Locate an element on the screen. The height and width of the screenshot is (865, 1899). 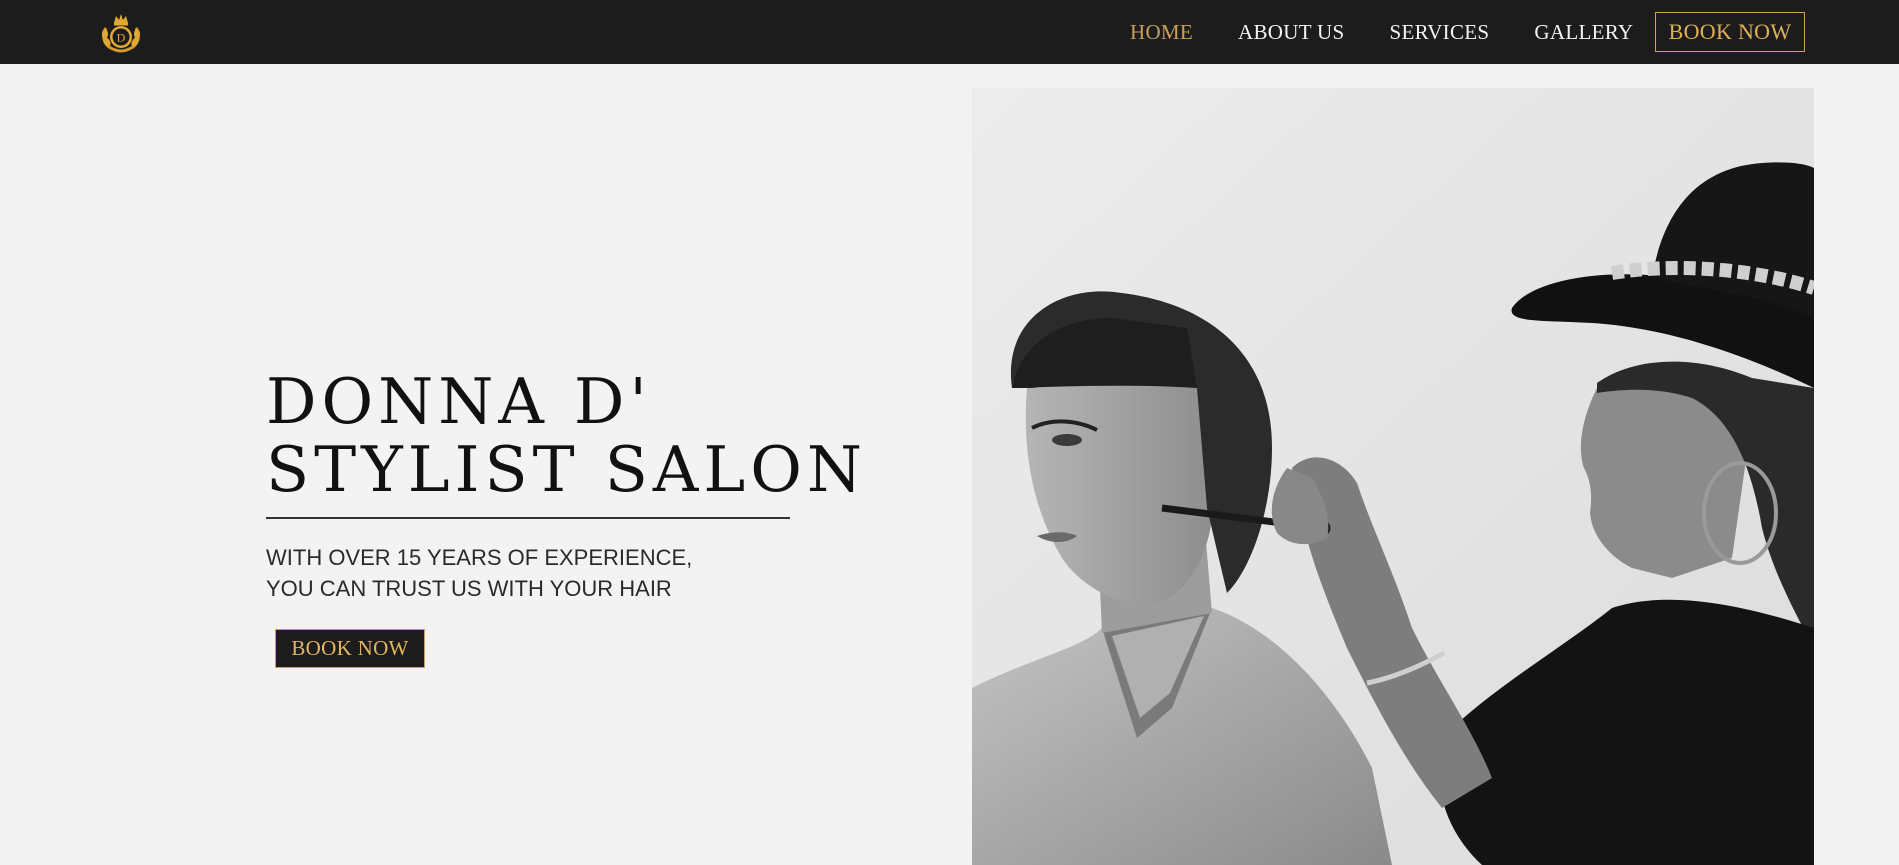
hero-book-now-button: BOOK NOW is located at coordinates (350, 648).